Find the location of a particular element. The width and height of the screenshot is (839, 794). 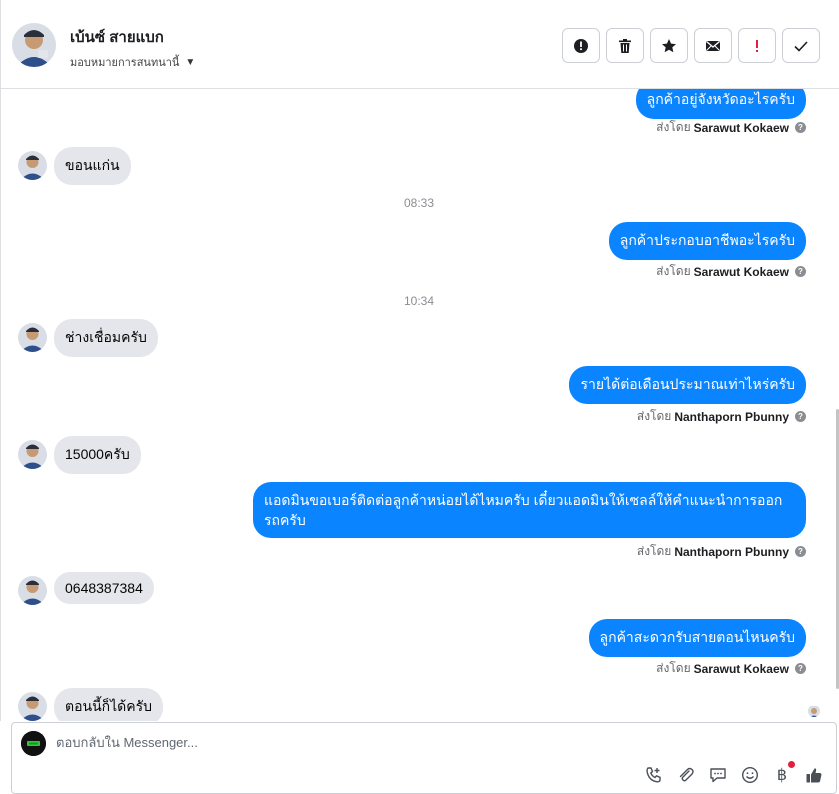

attach-button is located at coordinates (686, 775).